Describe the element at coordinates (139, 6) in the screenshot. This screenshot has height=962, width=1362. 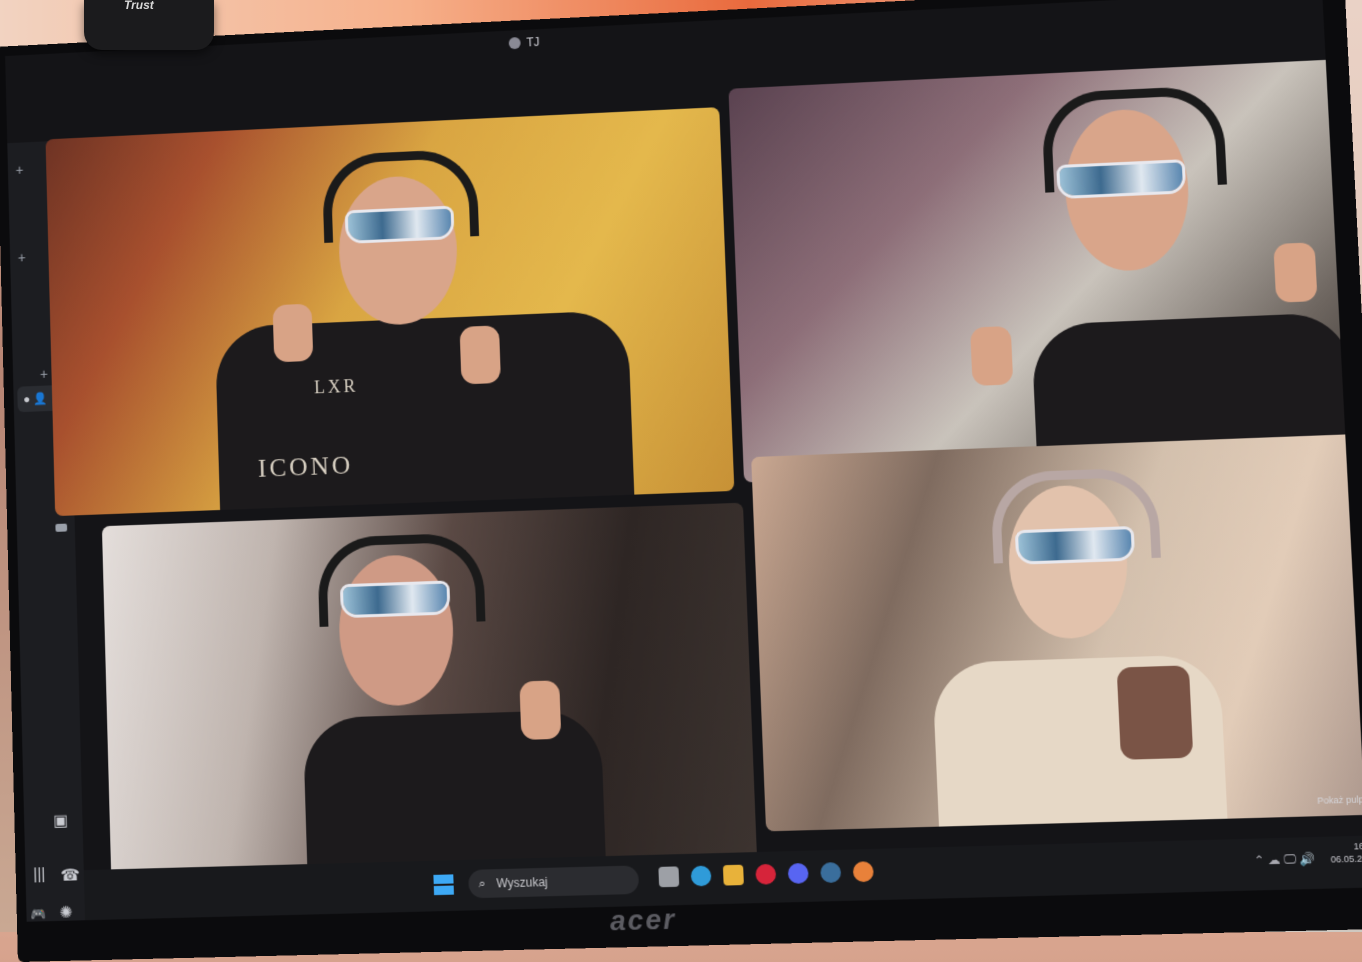
I see `webcam-brand: Trust` at that location.